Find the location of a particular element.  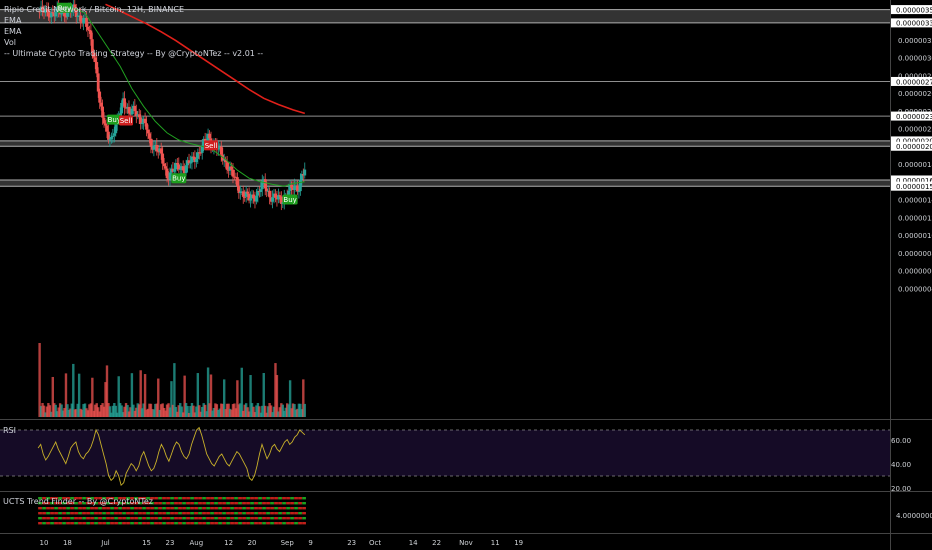

legend-ema-2: EMA is located at coordinates (13, 31).